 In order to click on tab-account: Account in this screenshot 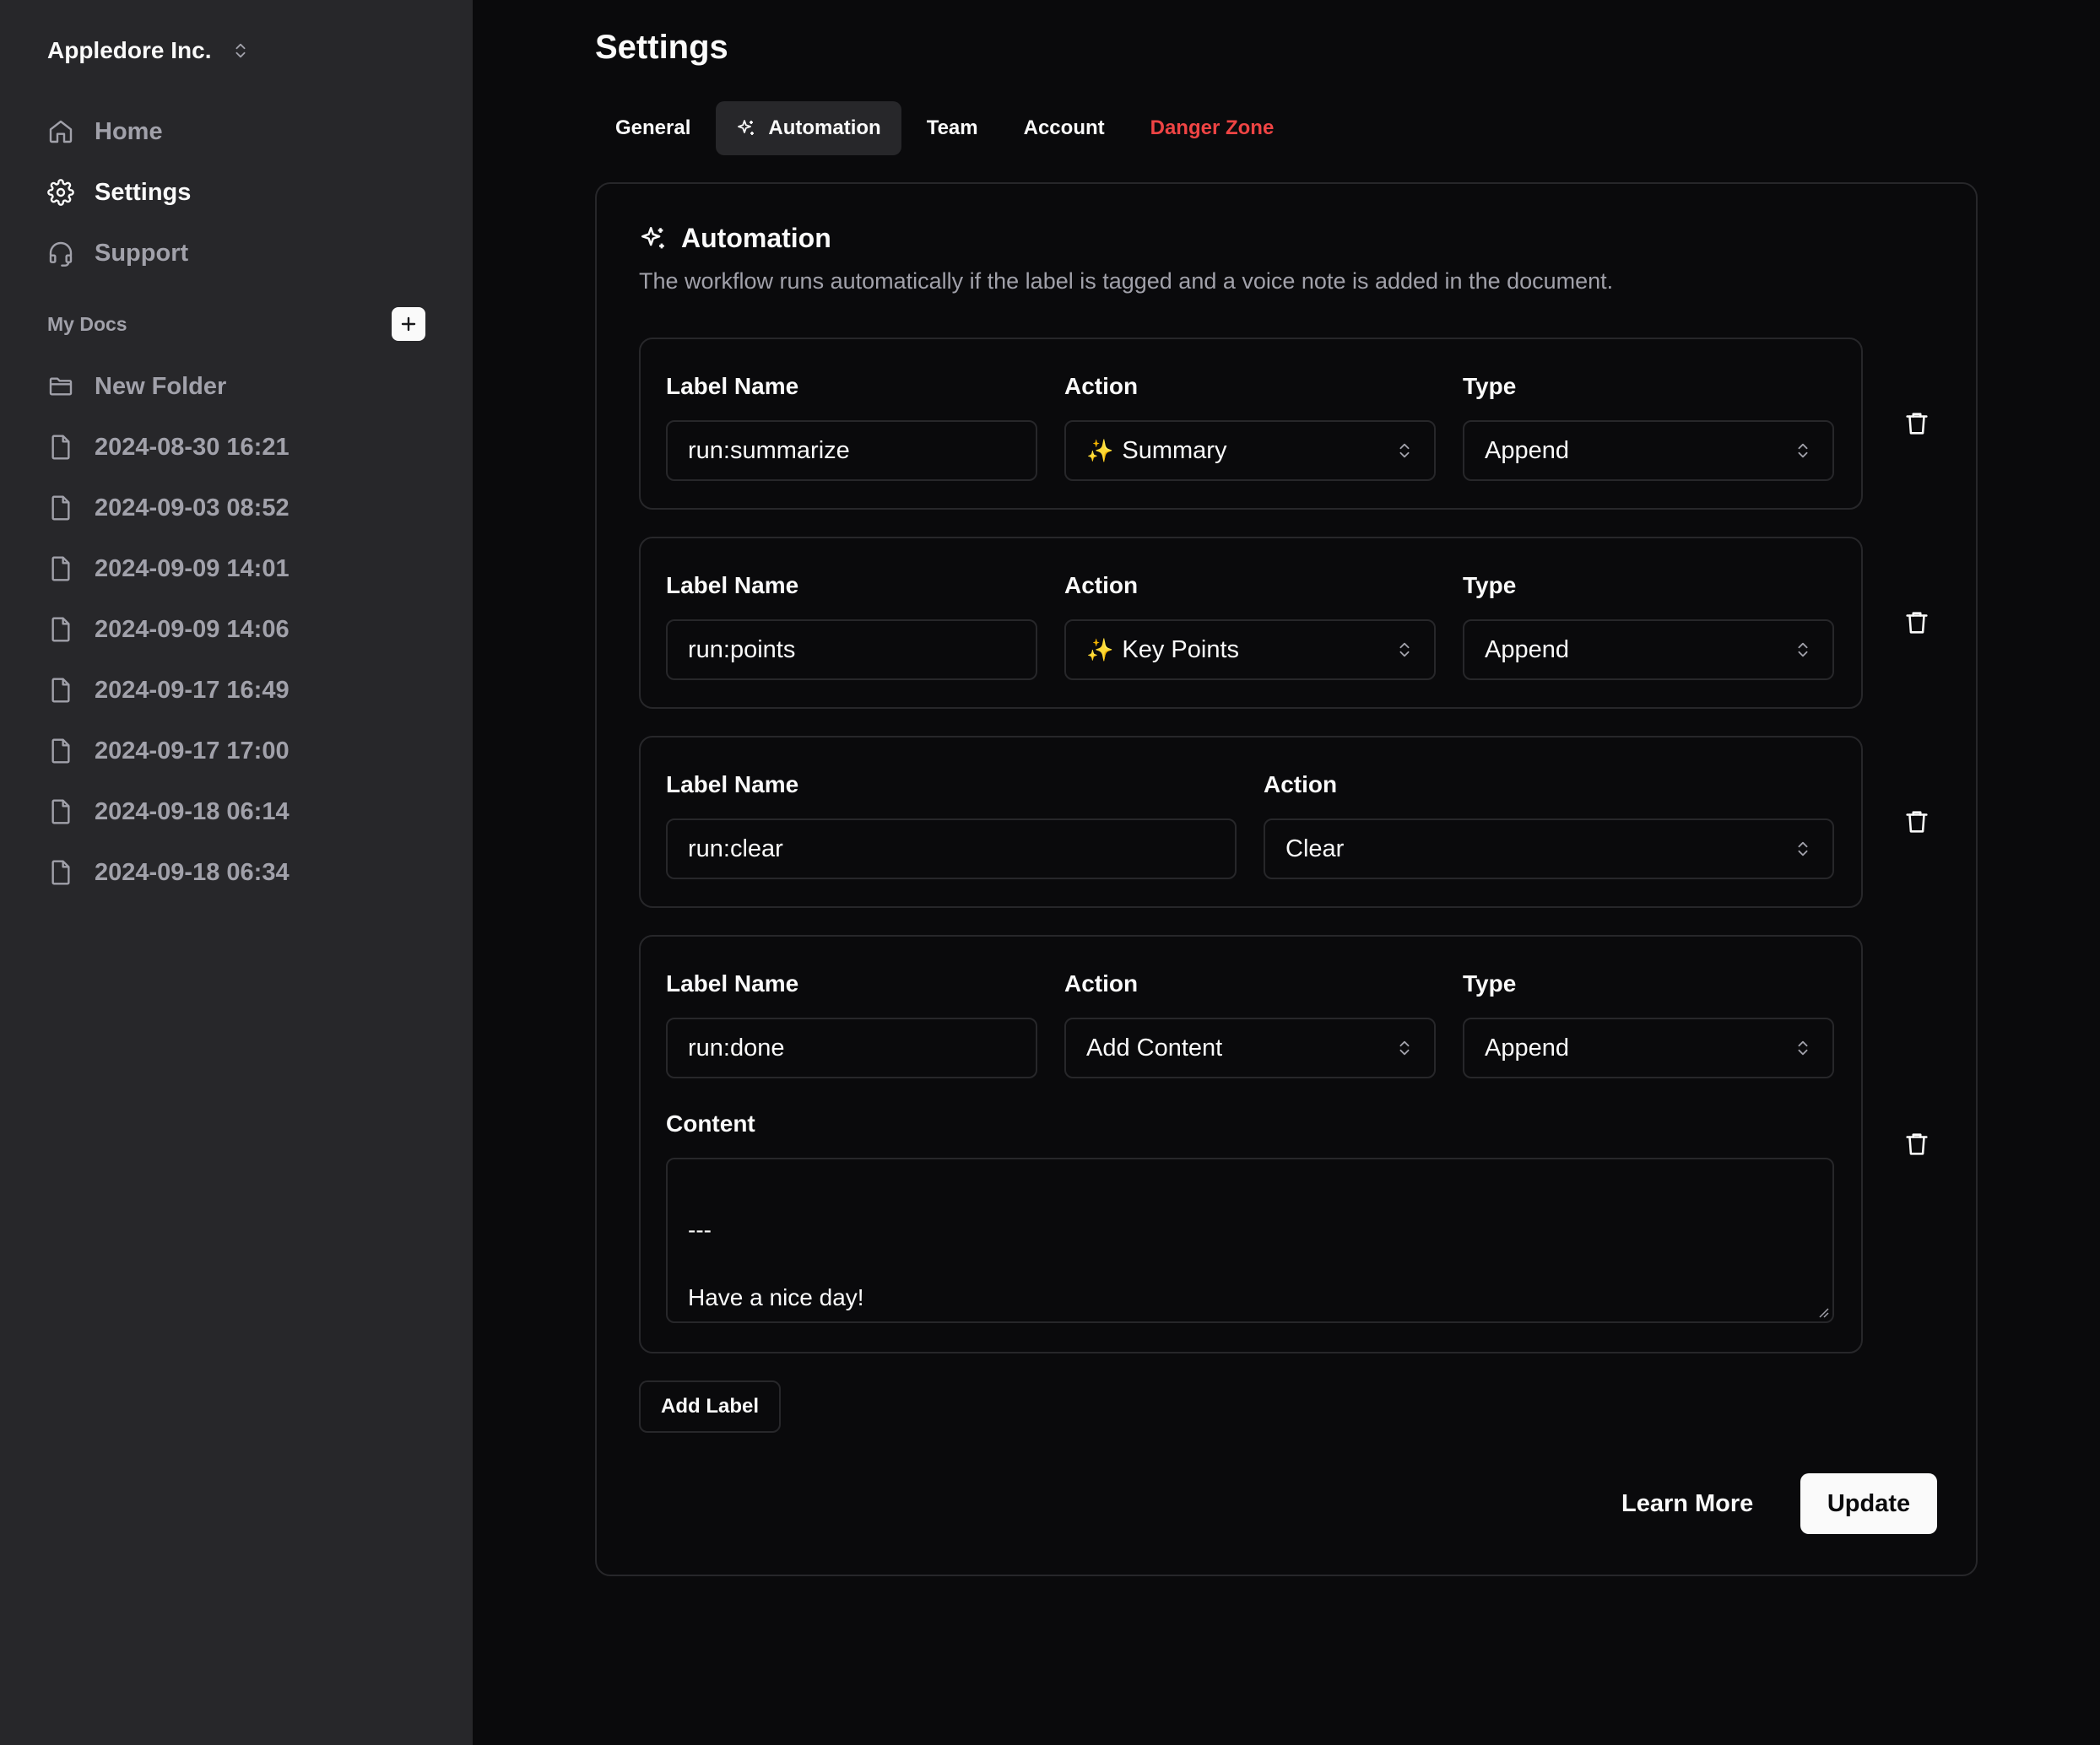, I will do `click(1064, 128)`.